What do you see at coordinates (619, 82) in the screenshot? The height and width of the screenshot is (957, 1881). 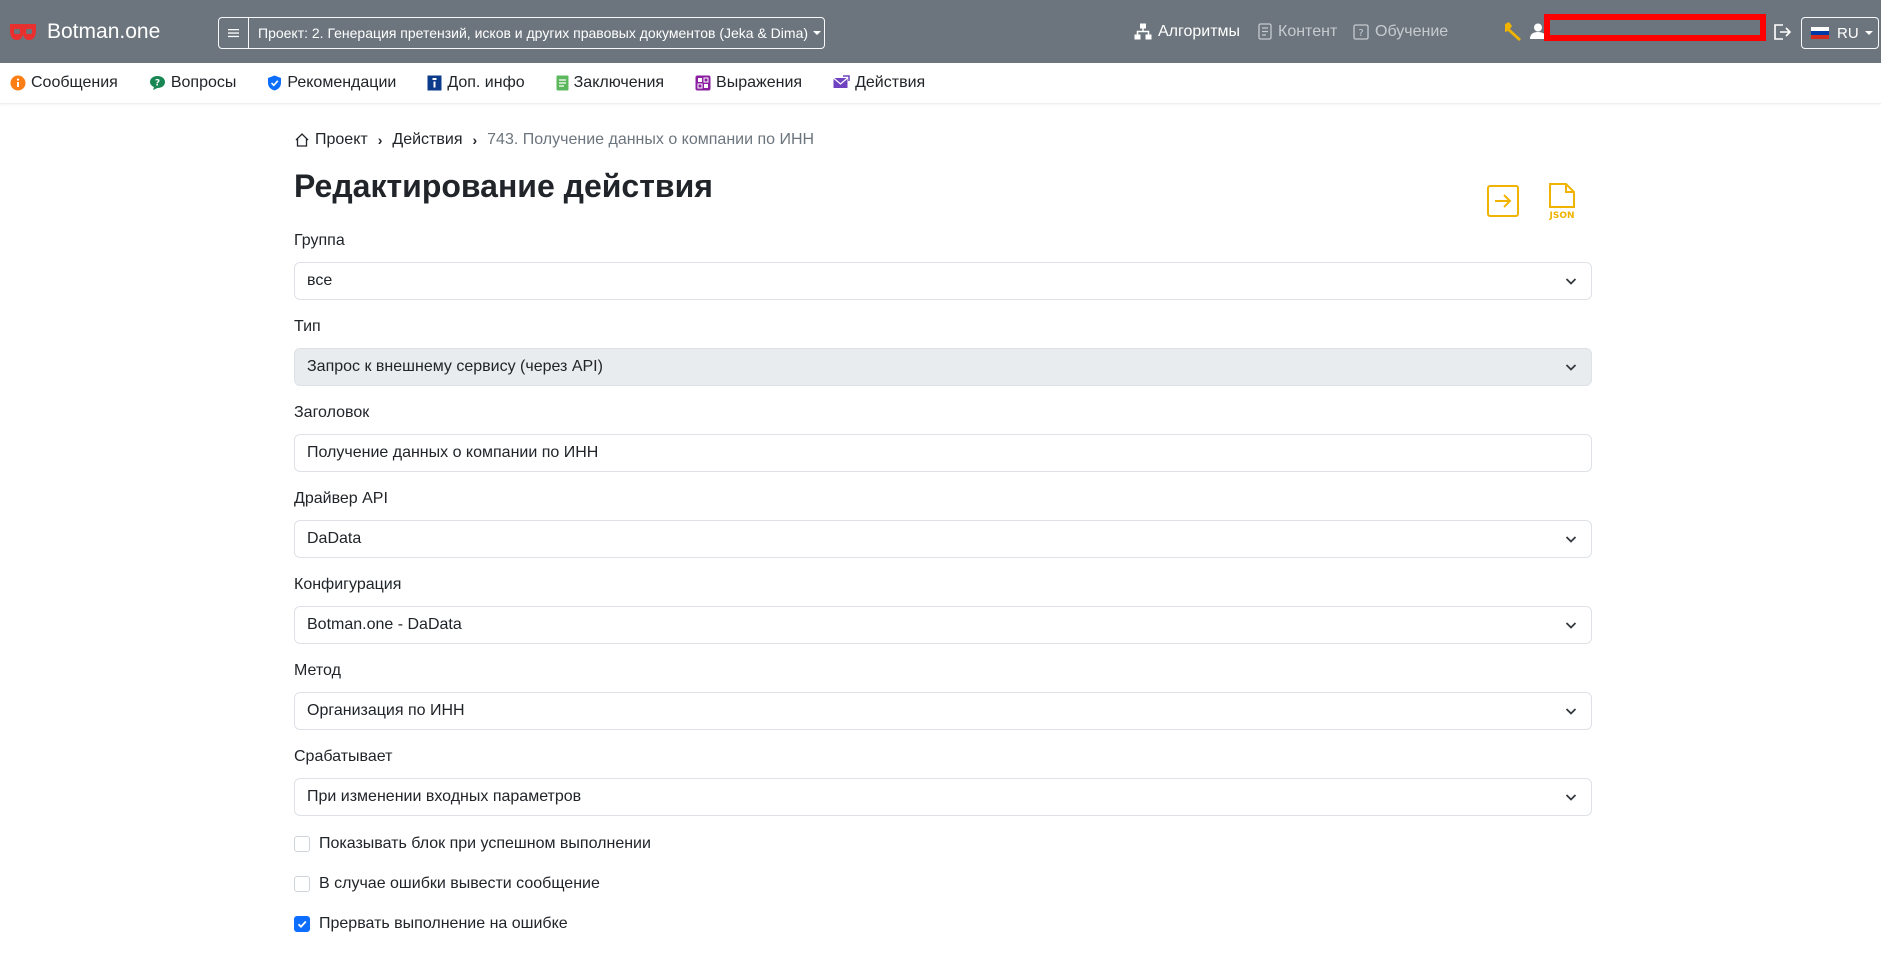 I see `subnav-label: Заключения` at bounding box center [619, 82].